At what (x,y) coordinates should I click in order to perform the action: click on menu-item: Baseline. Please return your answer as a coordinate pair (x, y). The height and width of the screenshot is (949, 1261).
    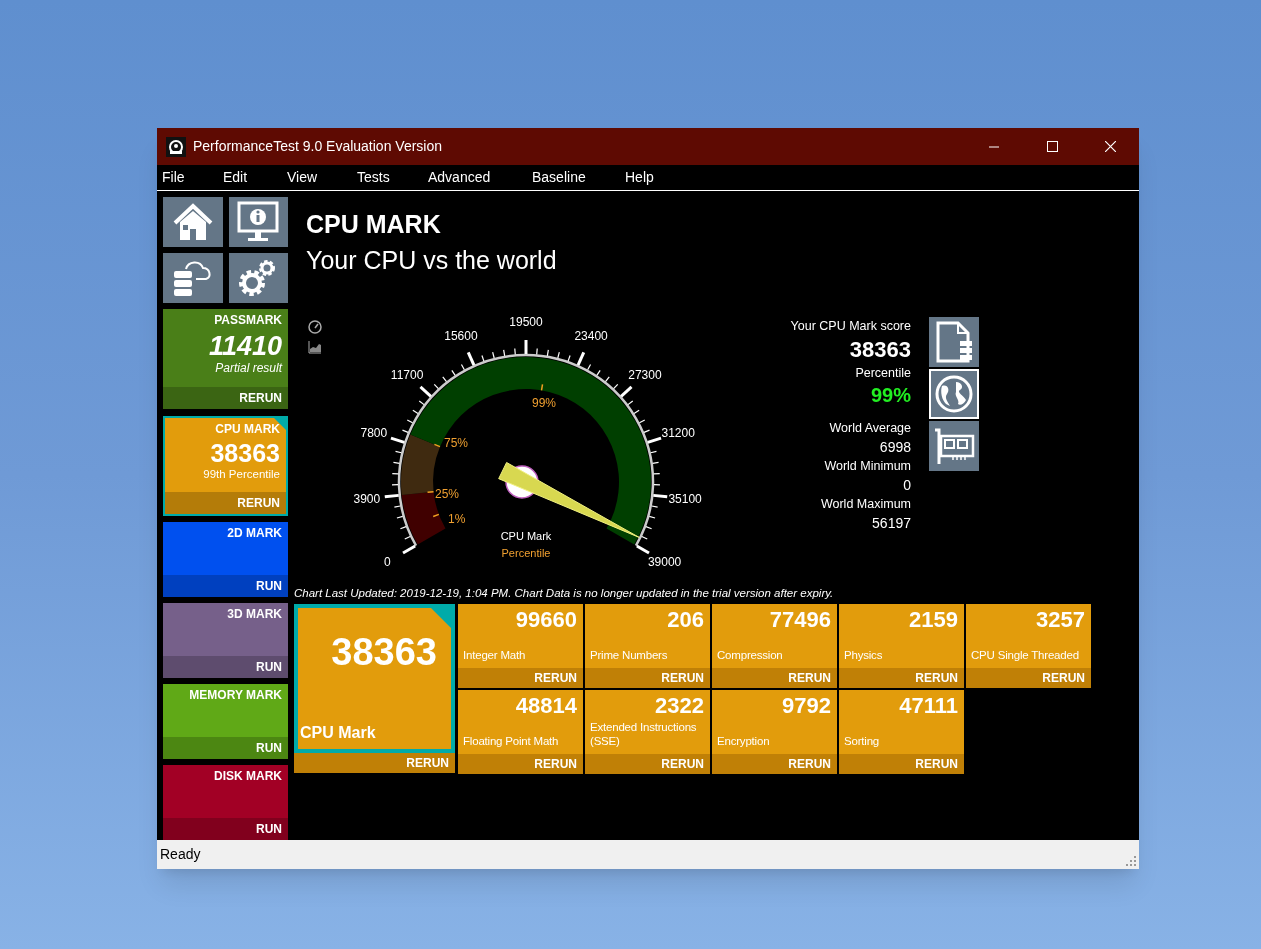
    Looking at the image, I should click on (578, 177).